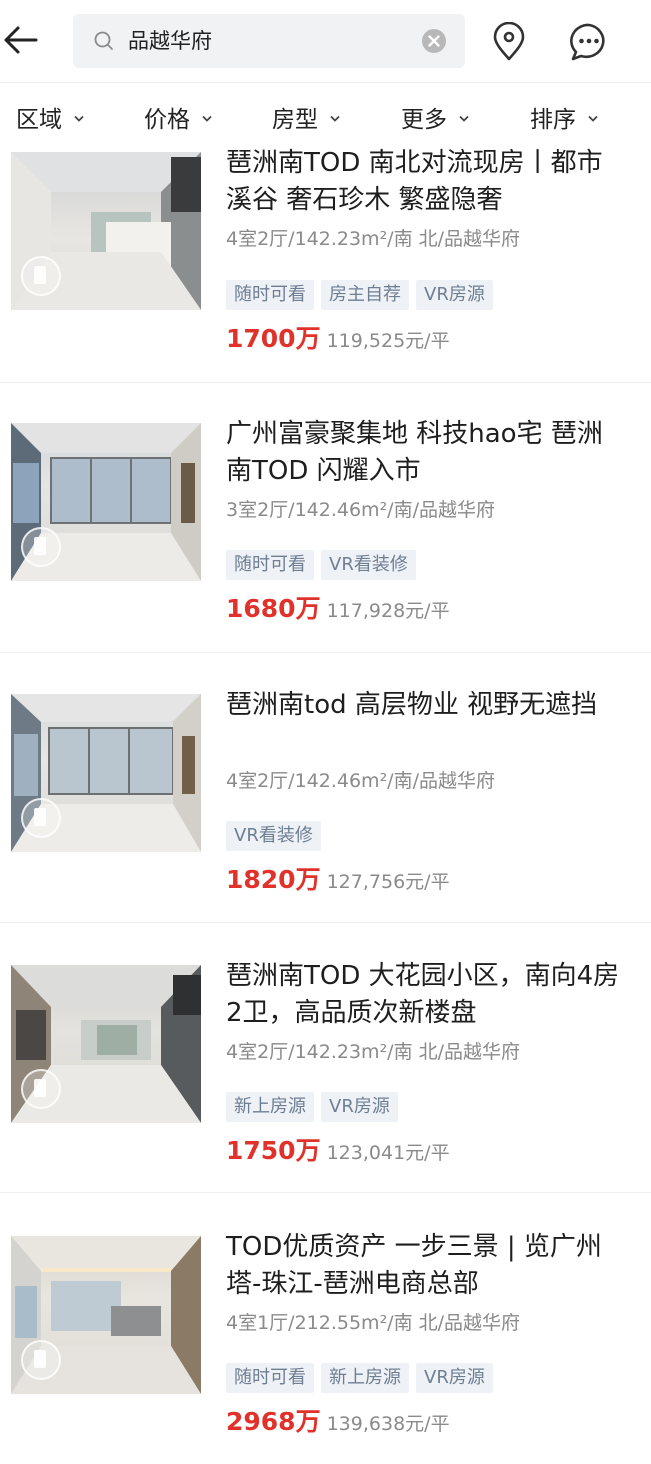 This screenshot has height=1464, width=651. I want to click on listing-divider, so click(325, 1192).